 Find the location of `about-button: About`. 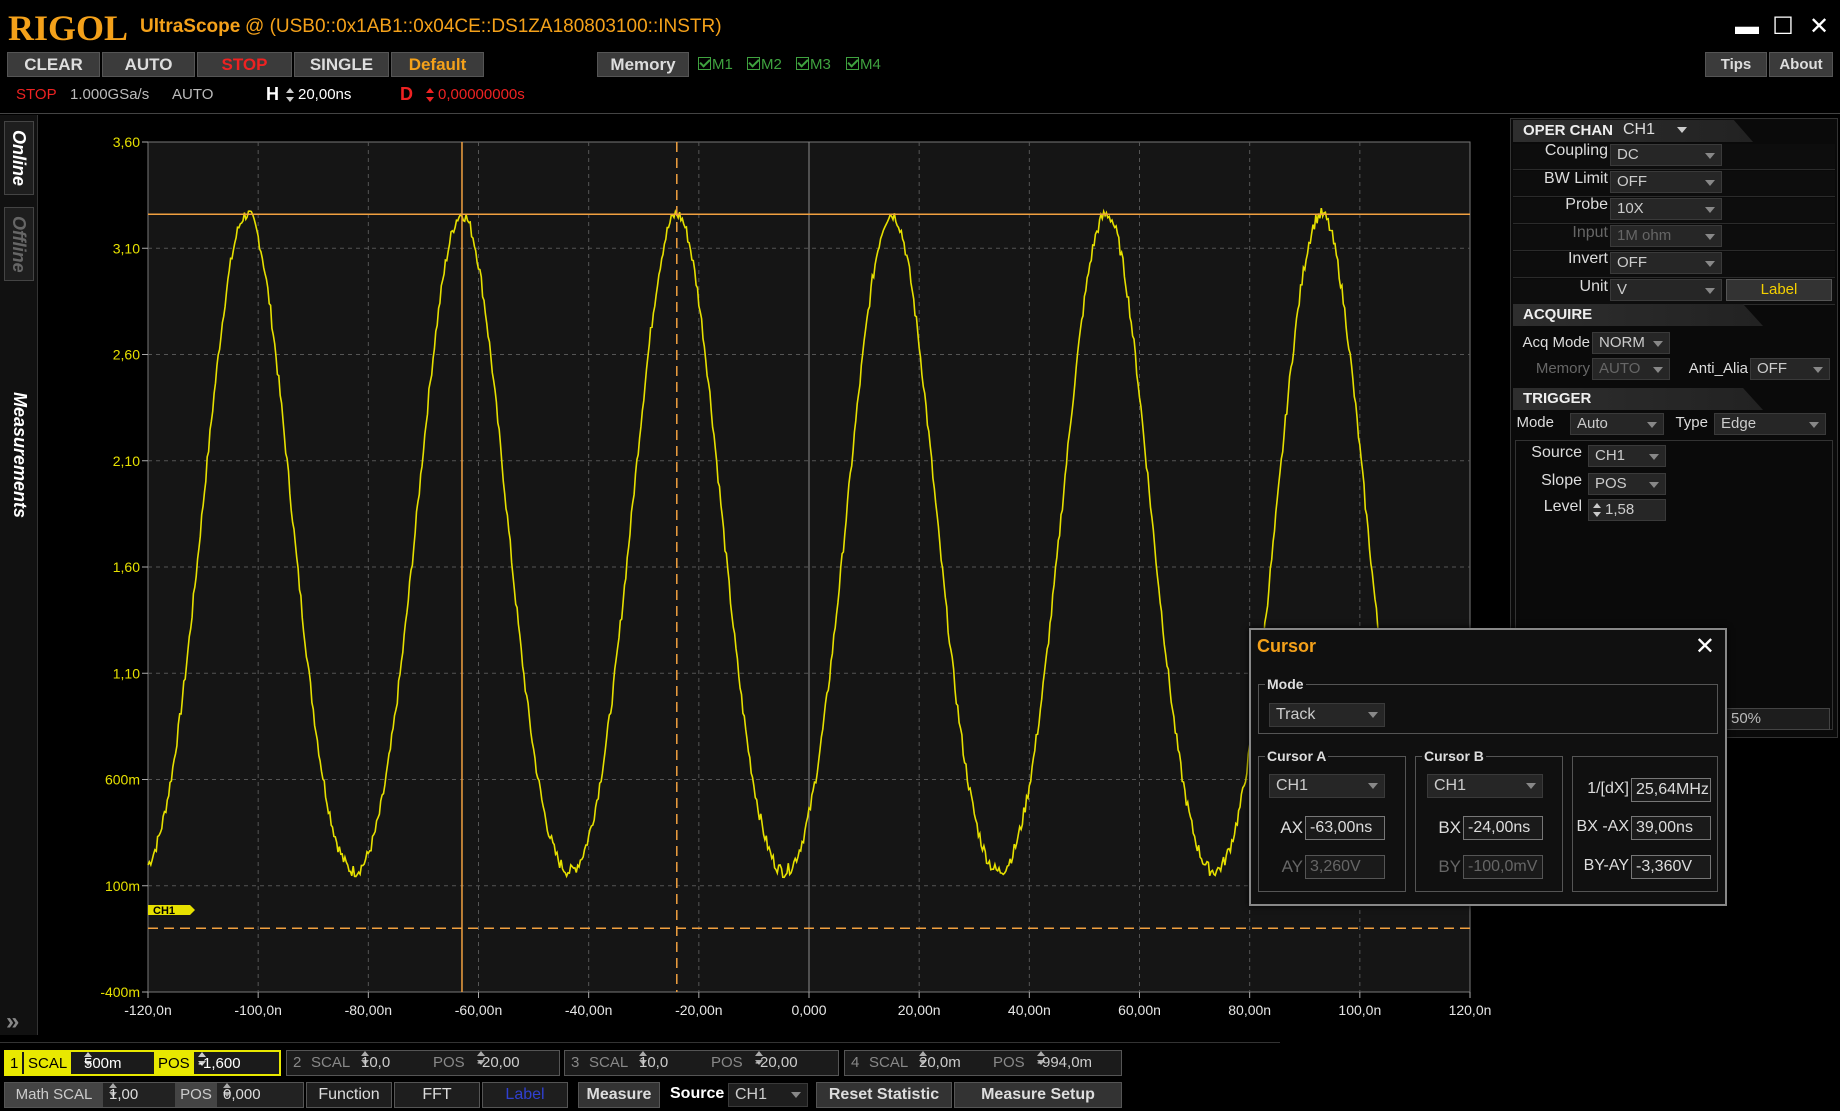

about-button: About is located at coordinates (1801, 64).